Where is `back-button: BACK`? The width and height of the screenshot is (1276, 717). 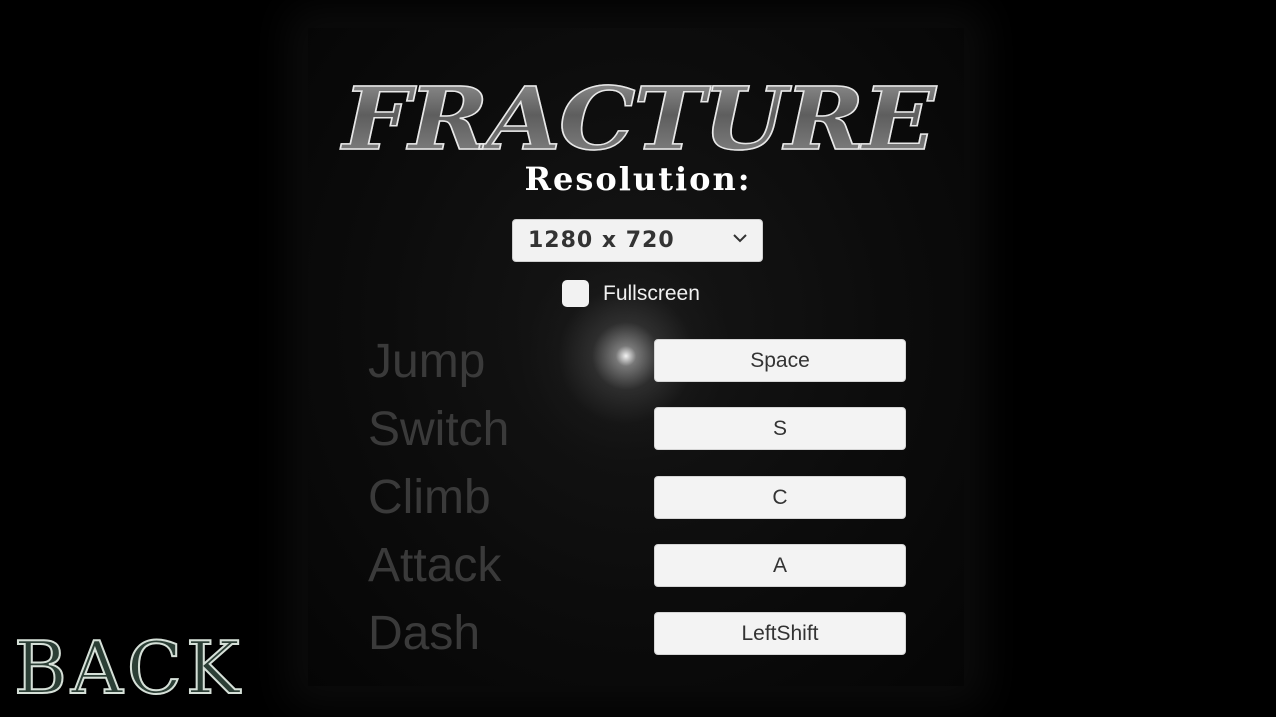 back-button: BACK is located at coordinates (128, 668).